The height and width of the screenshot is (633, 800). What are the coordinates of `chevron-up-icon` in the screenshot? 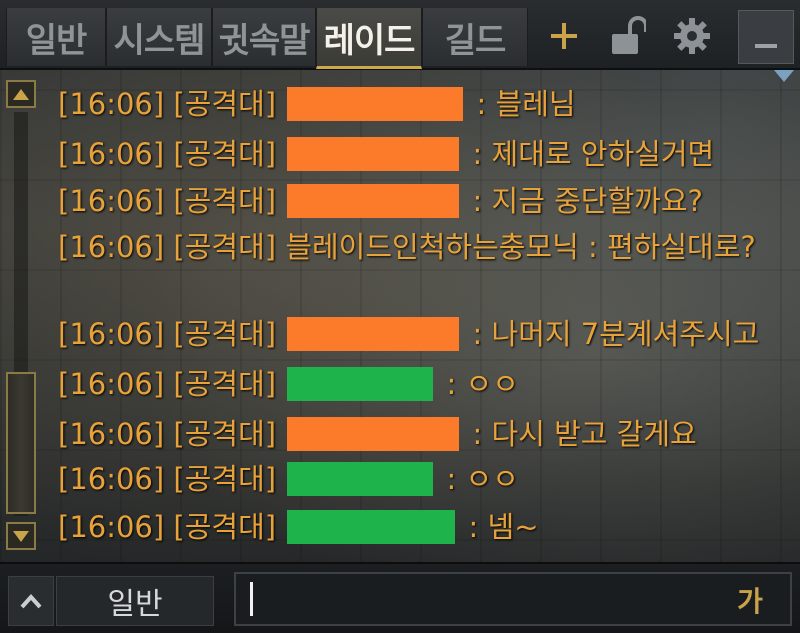 It's located at (31, 601).